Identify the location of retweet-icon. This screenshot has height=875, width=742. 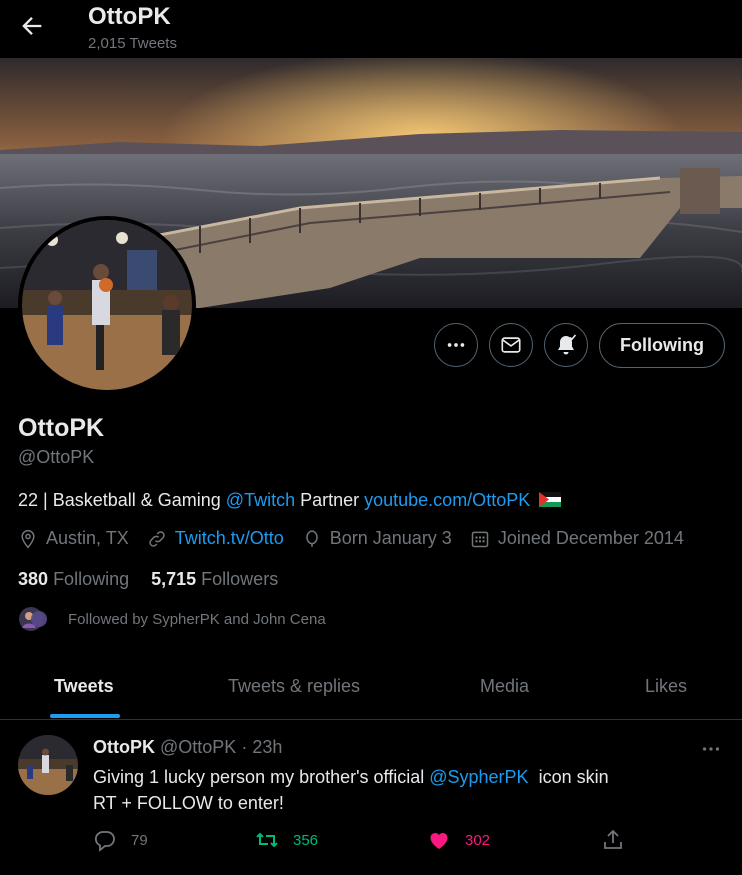
(267, 840).